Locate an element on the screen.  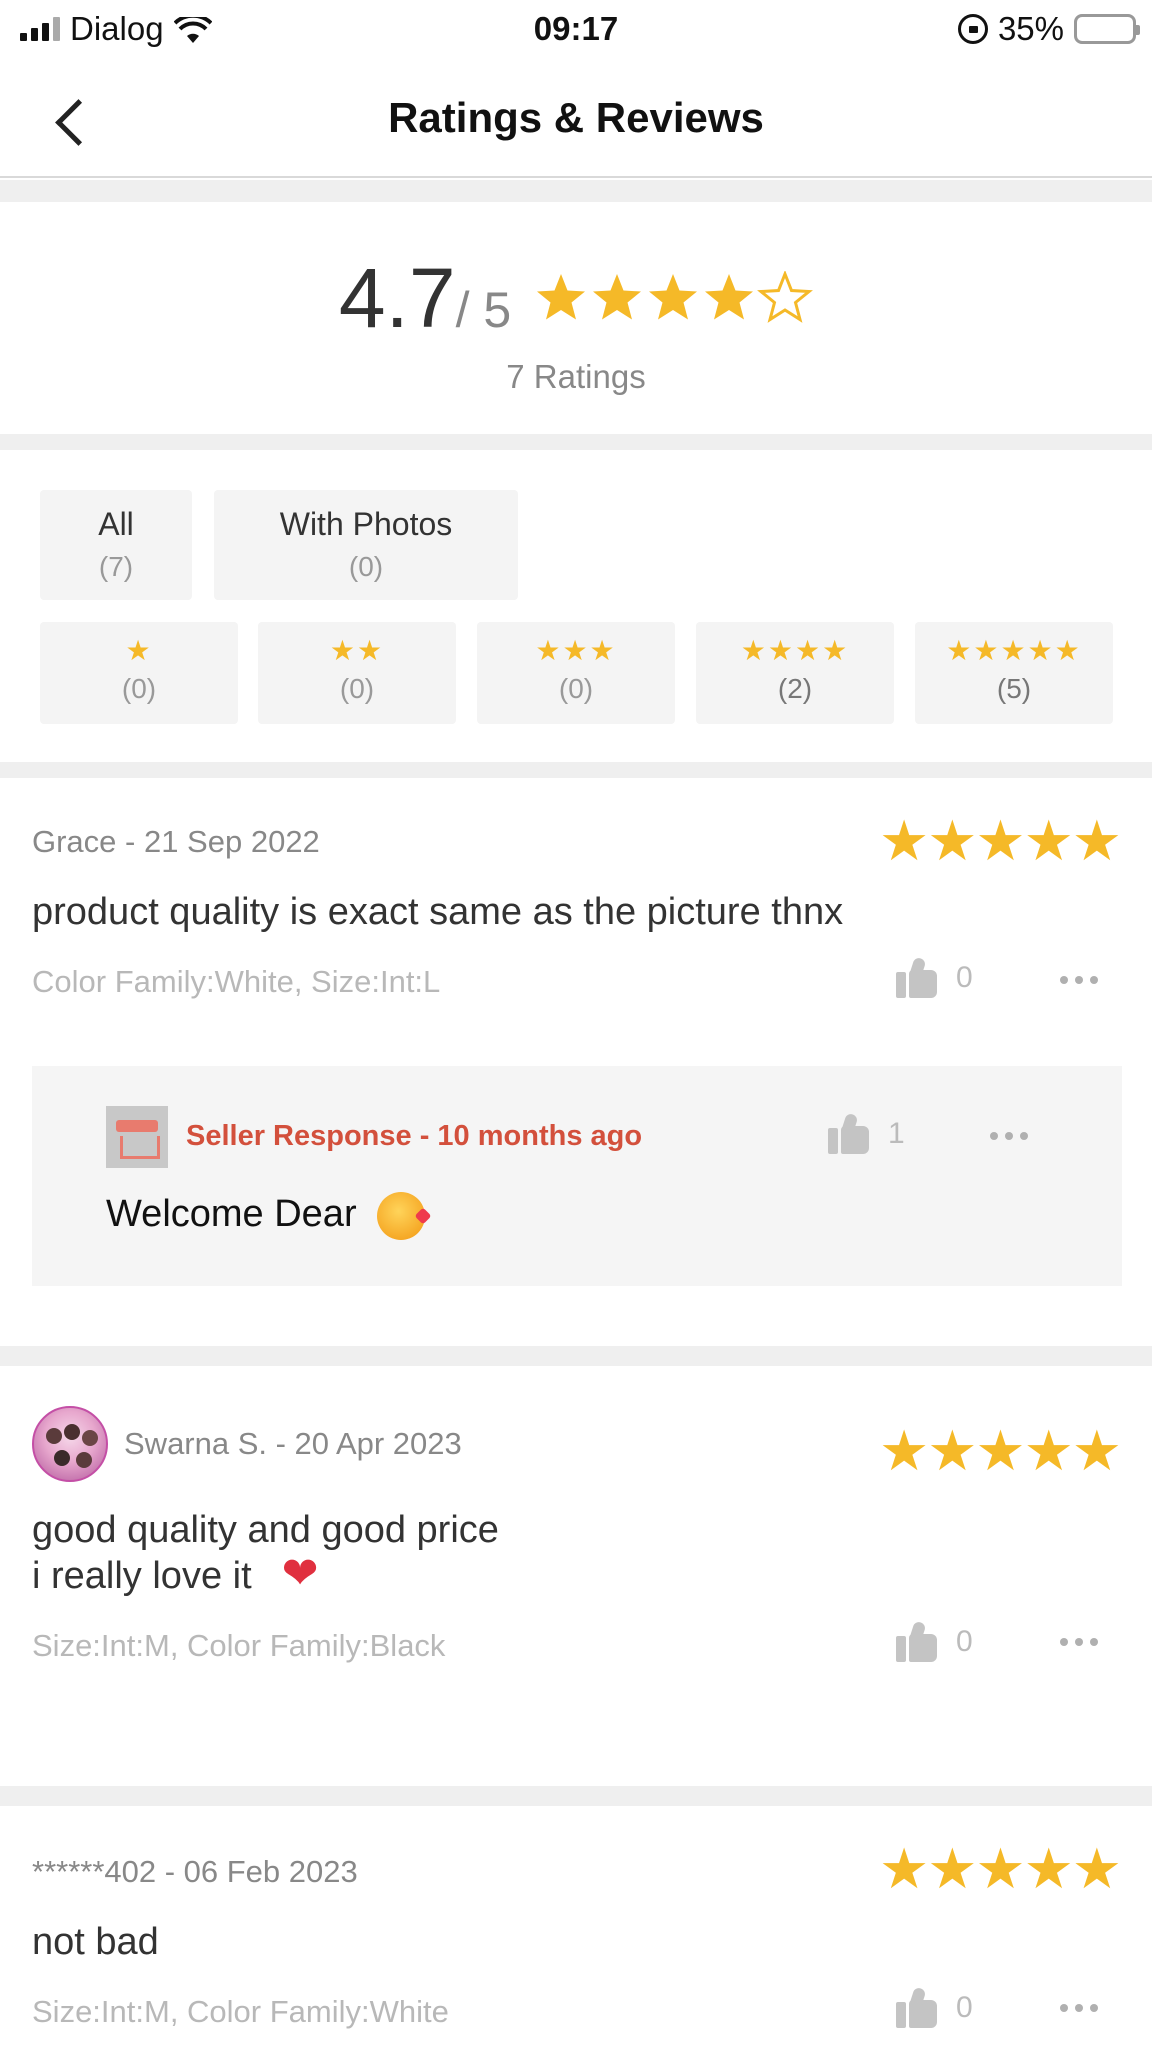
review-sku: Color Family:White, Size:Int:L is located at coordinates (236, 981).